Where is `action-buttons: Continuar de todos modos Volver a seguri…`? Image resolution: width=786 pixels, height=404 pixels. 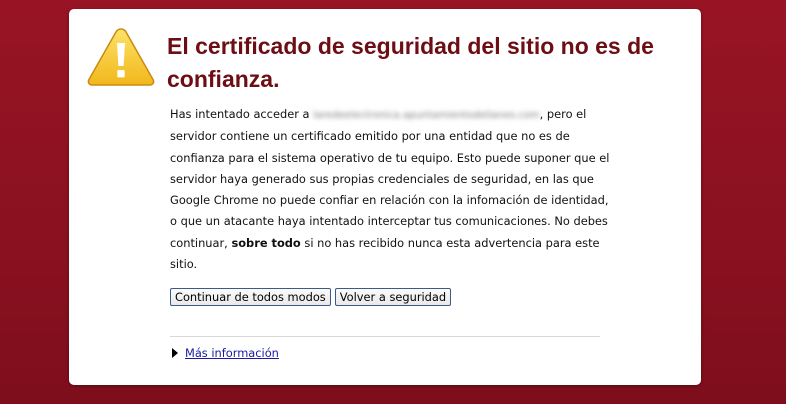
action-buttons: Continuar de todos modos Volver a seguri… is located at coordinates (311, 297).